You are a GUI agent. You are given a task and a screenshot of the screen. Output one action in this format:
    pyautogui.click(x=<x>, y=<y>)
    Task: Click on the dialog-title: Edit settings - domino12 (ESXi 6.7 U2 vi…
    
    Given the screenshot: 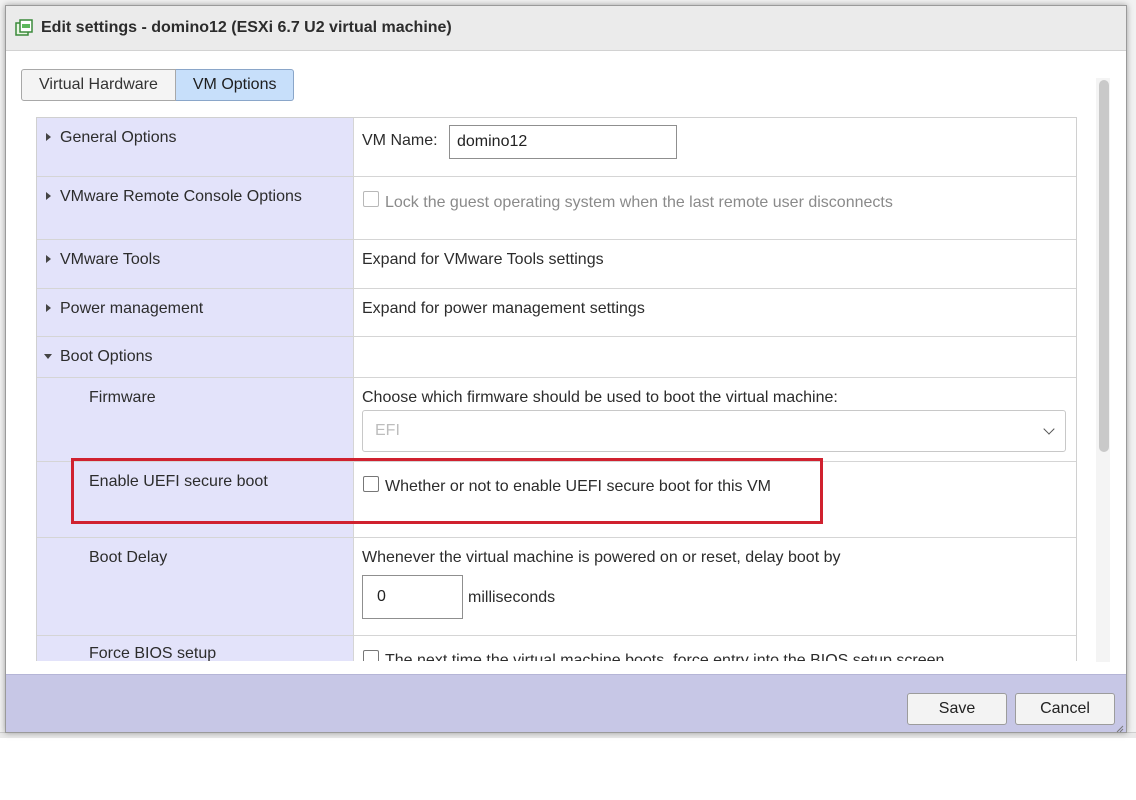 What is the action you would take?
    pyautogui.click(x=246, y=27)
    